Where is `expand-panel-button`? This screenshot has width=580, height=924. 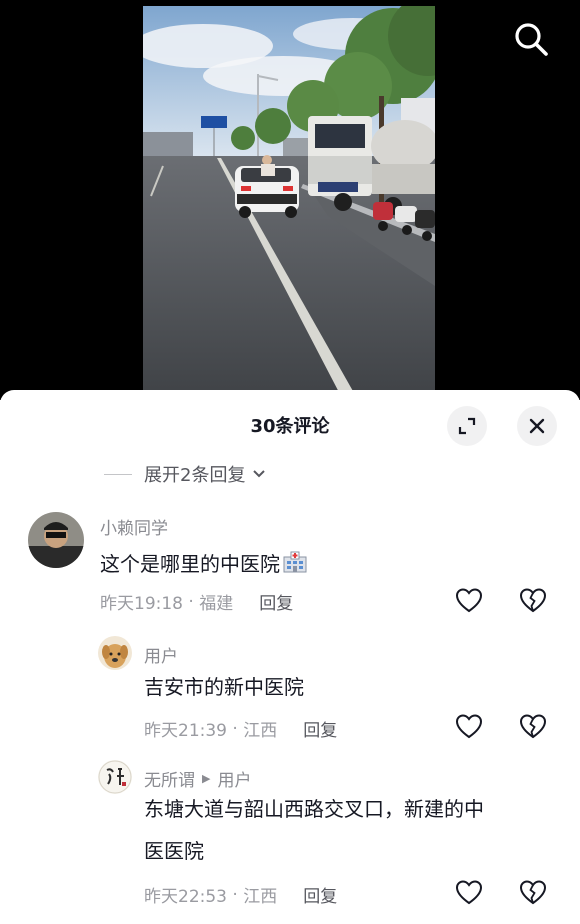 expand-panel-button is located at coordinates (467, 426).